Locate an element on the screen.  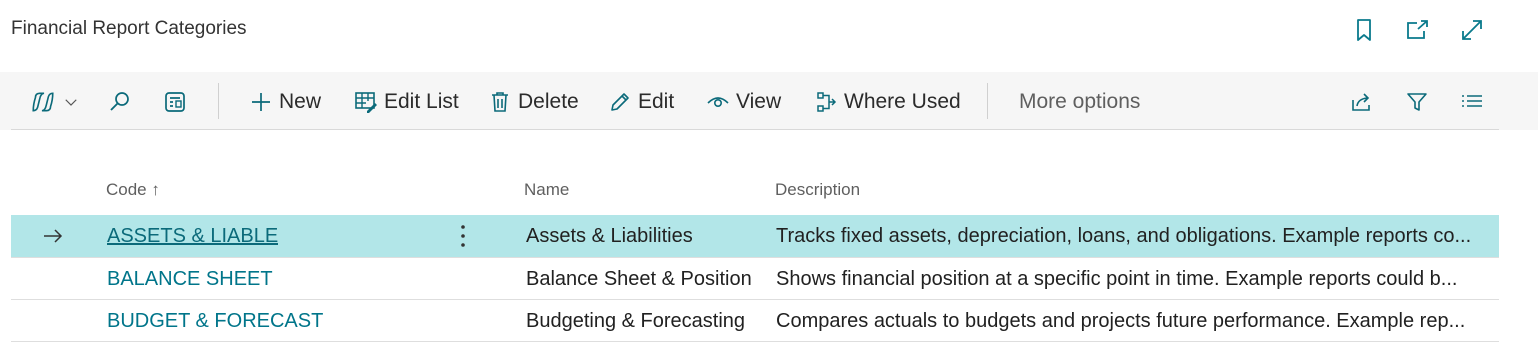
pencil-icon is located at coordinates (620, 102).